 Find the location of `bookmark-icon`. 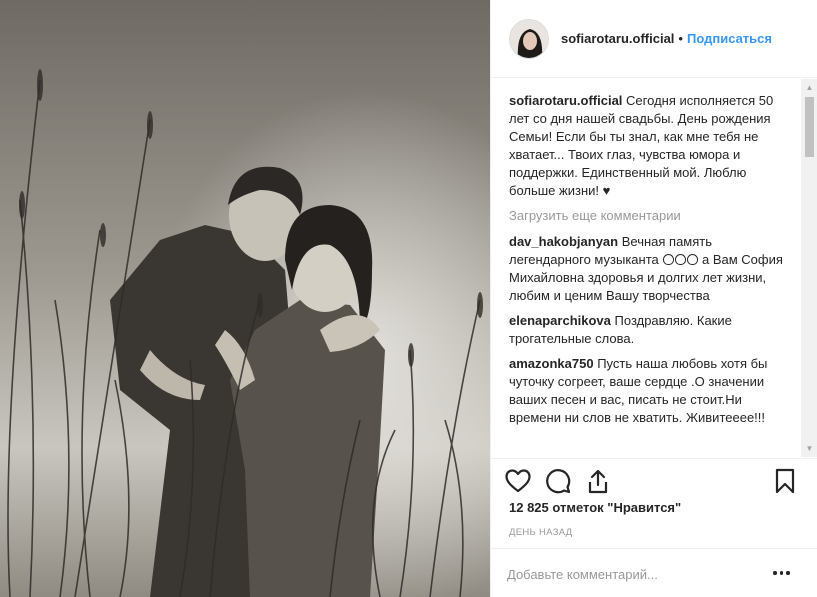

bookmark-icon is located at coordinates (785, 481).